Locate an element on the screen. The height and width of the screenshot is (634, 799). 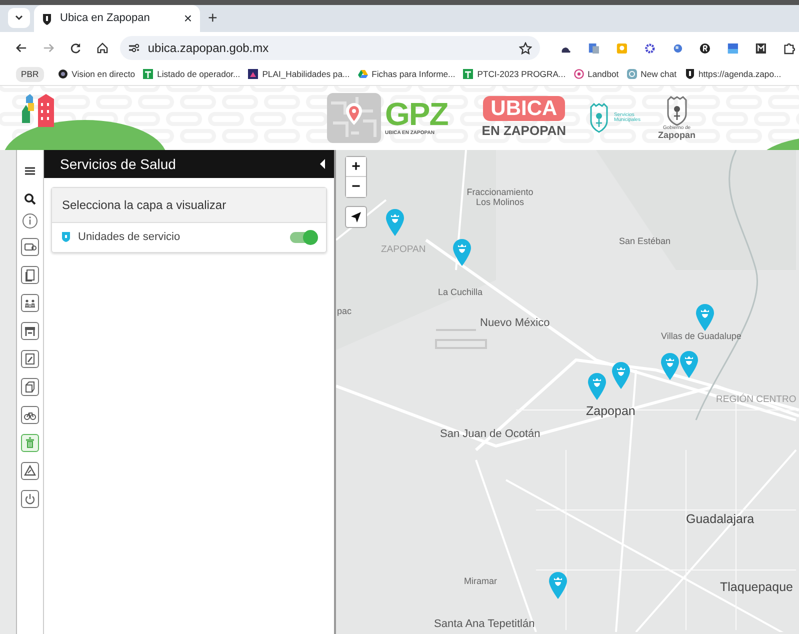
square-icon is located at coordinates (733, 48).